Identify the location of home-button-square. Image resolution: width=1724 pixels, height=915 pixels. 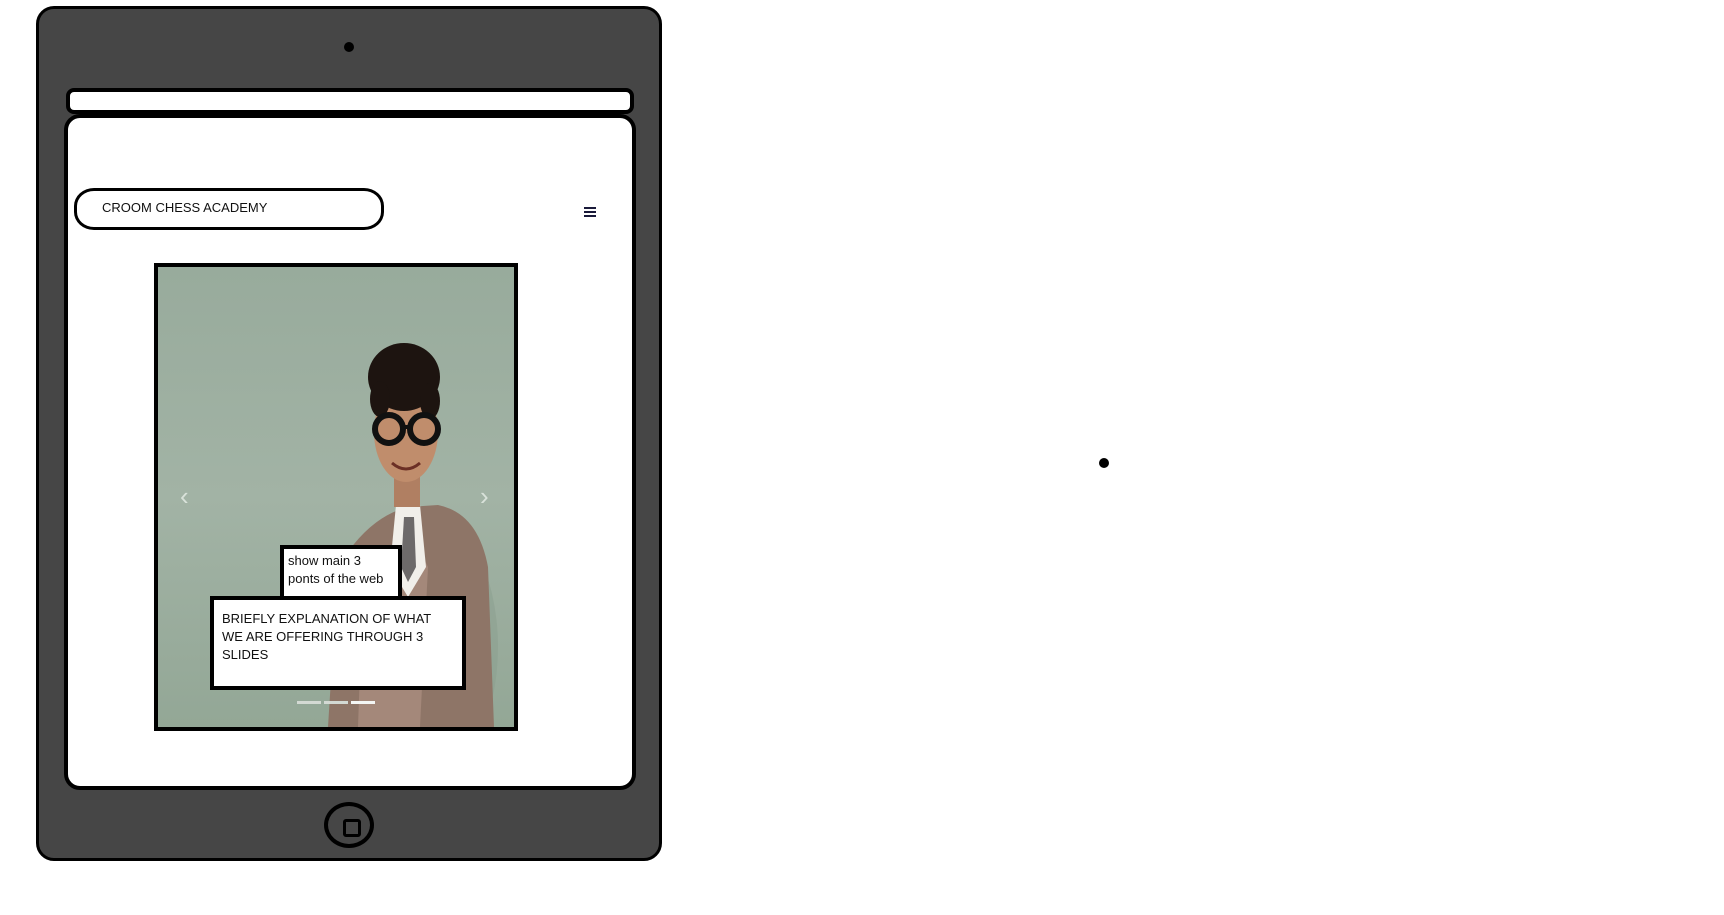
(352, 828).